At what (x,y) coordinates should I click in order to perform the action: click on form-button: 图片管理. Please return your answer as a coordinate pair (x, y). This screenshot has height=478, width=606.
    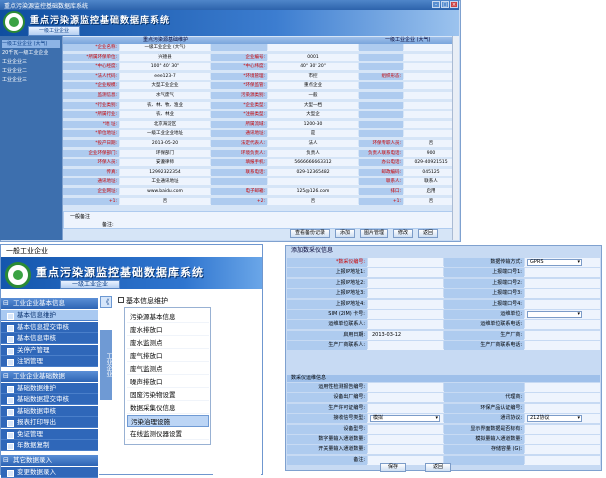
    Looking at the image, I should click on (374, 233).